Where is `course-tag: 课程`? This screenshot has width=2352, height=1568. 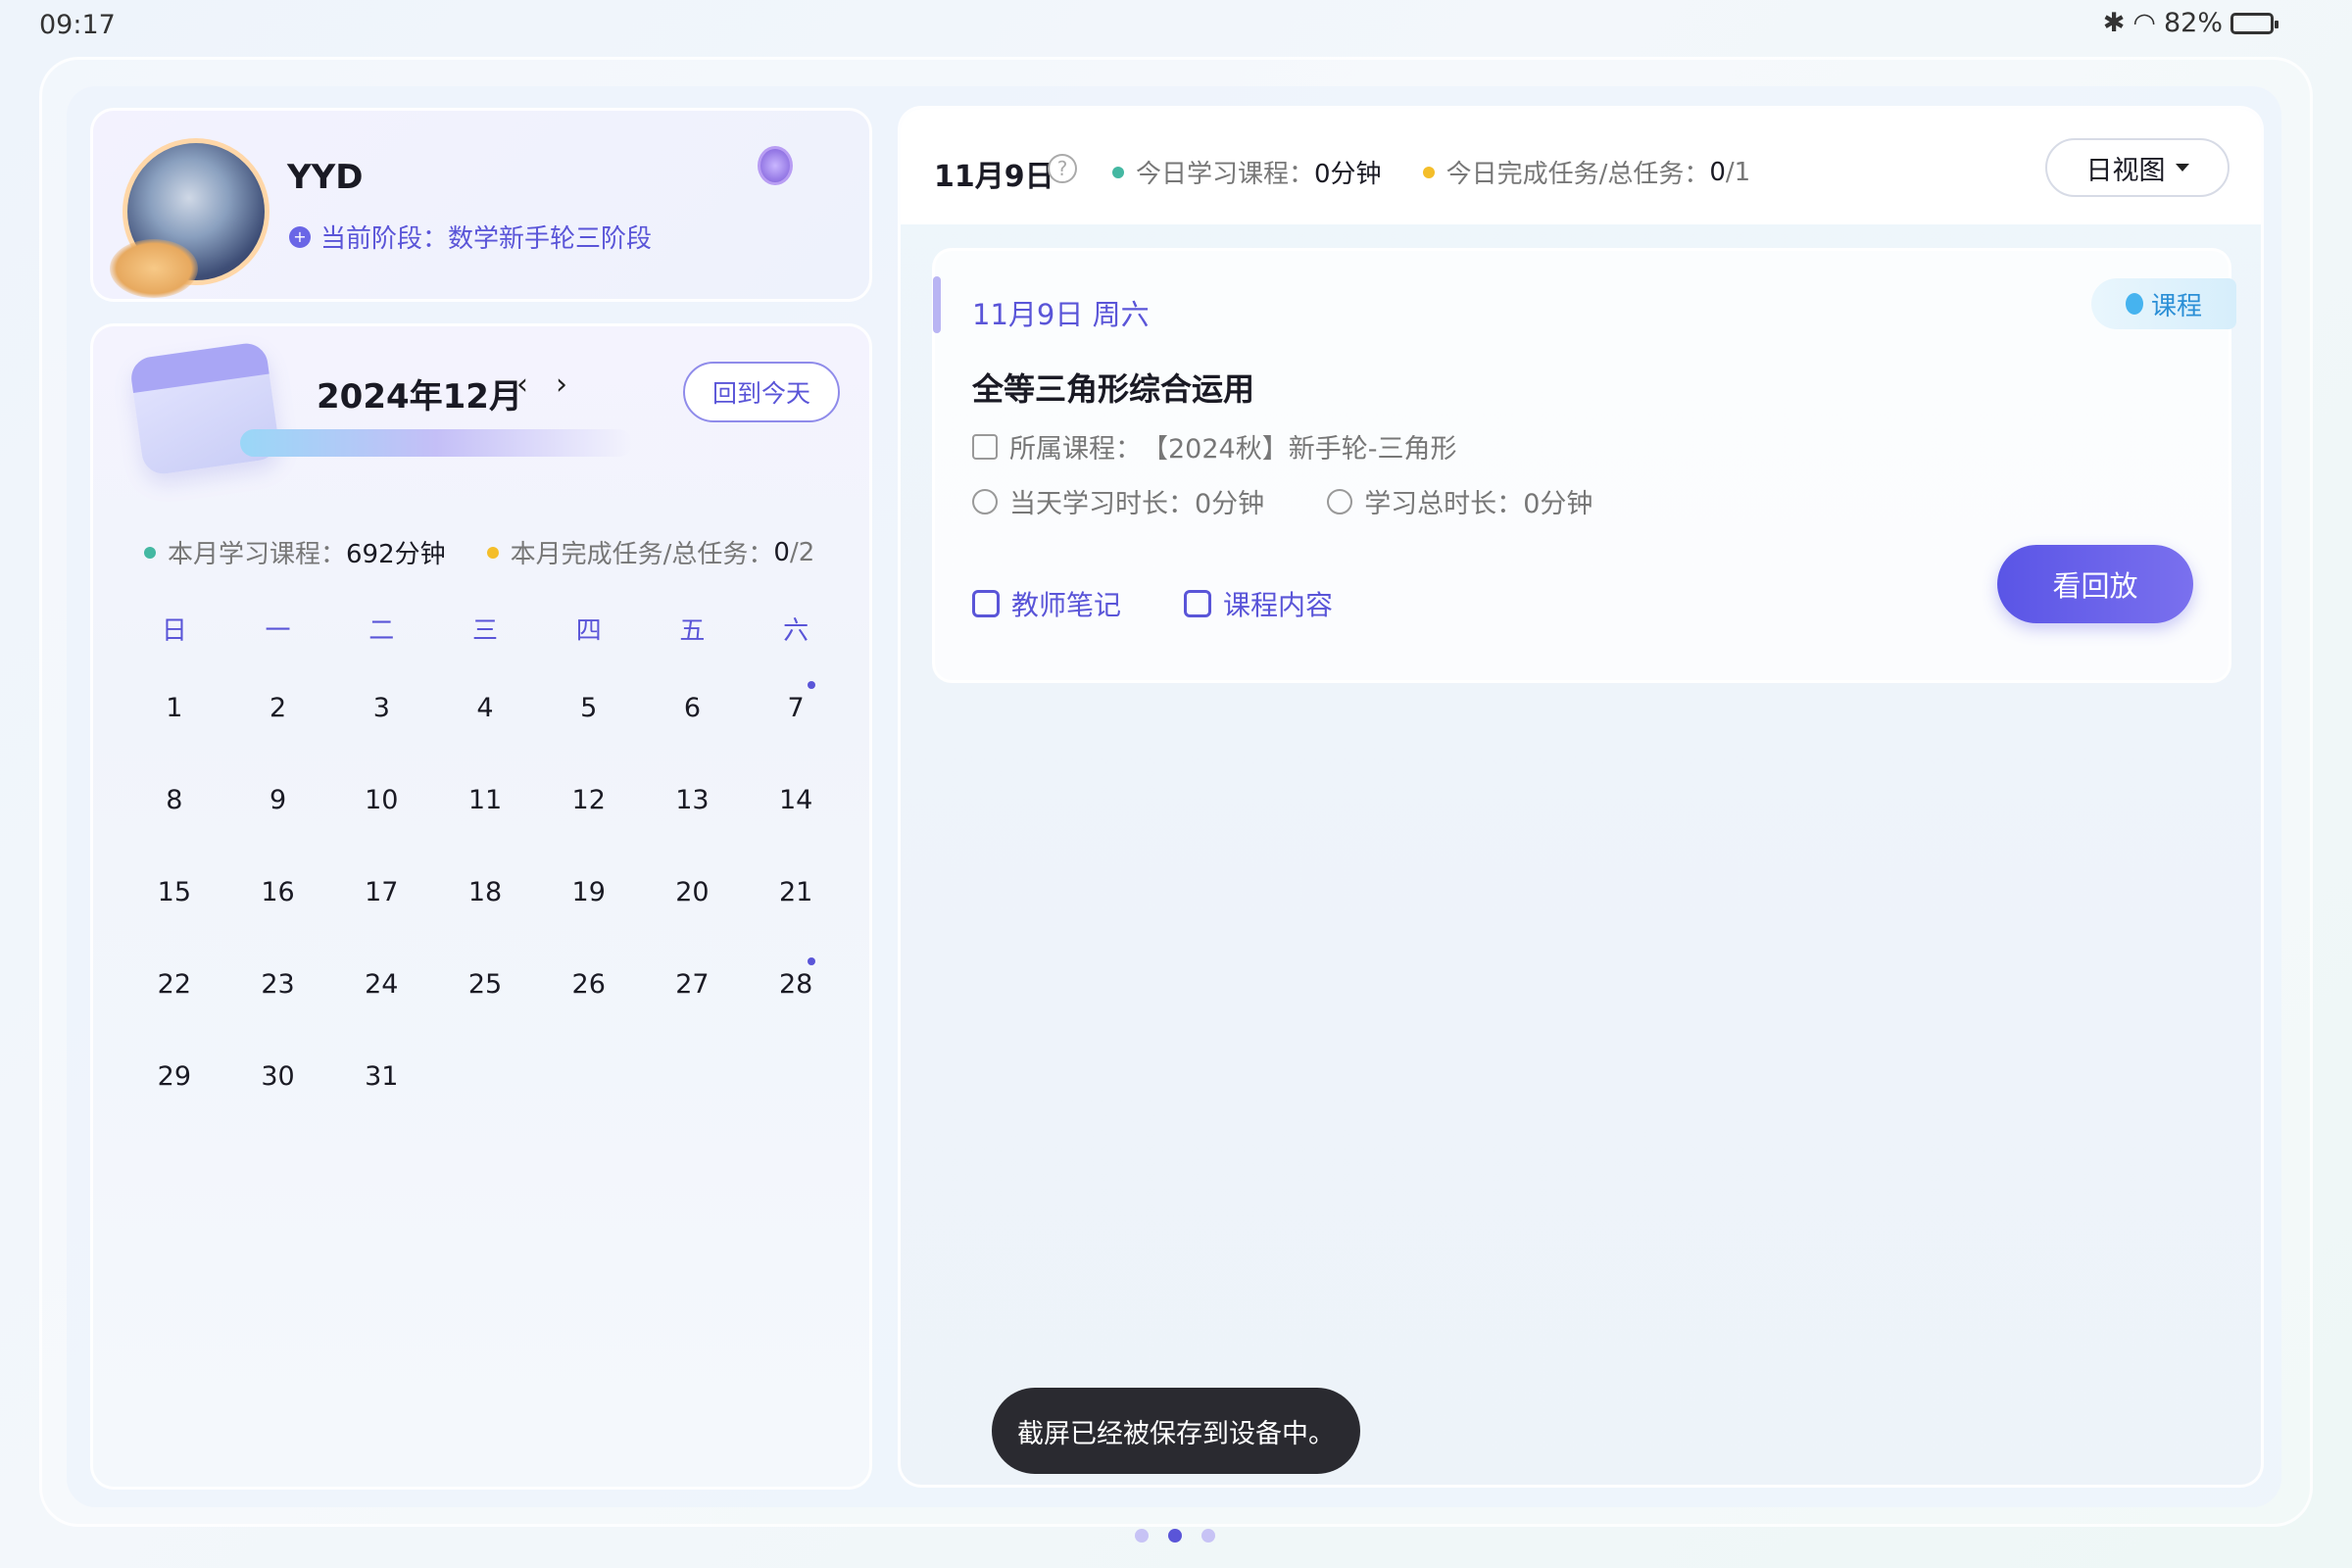 course-tag: 课程 is located at coordinates (2163, 303).